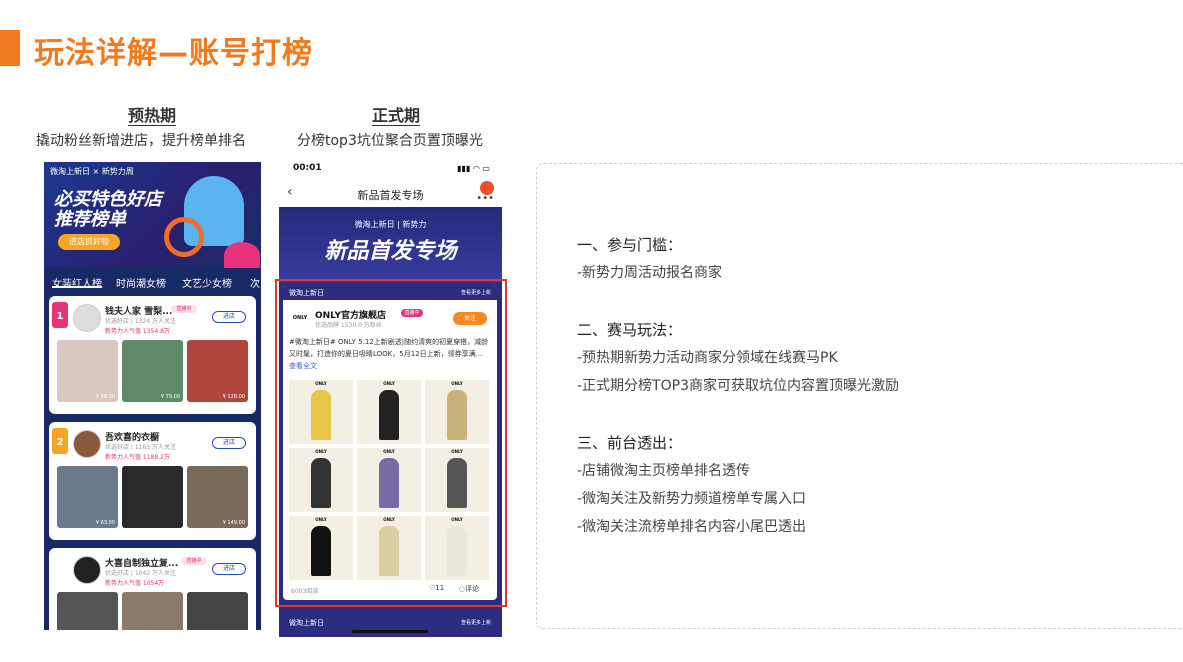  What do you see at coordinates (348, 325) in the screenshot?
I see `shop-sub: 优选品牌 1530.0 万粉丝` at bounding box center [348, 325].